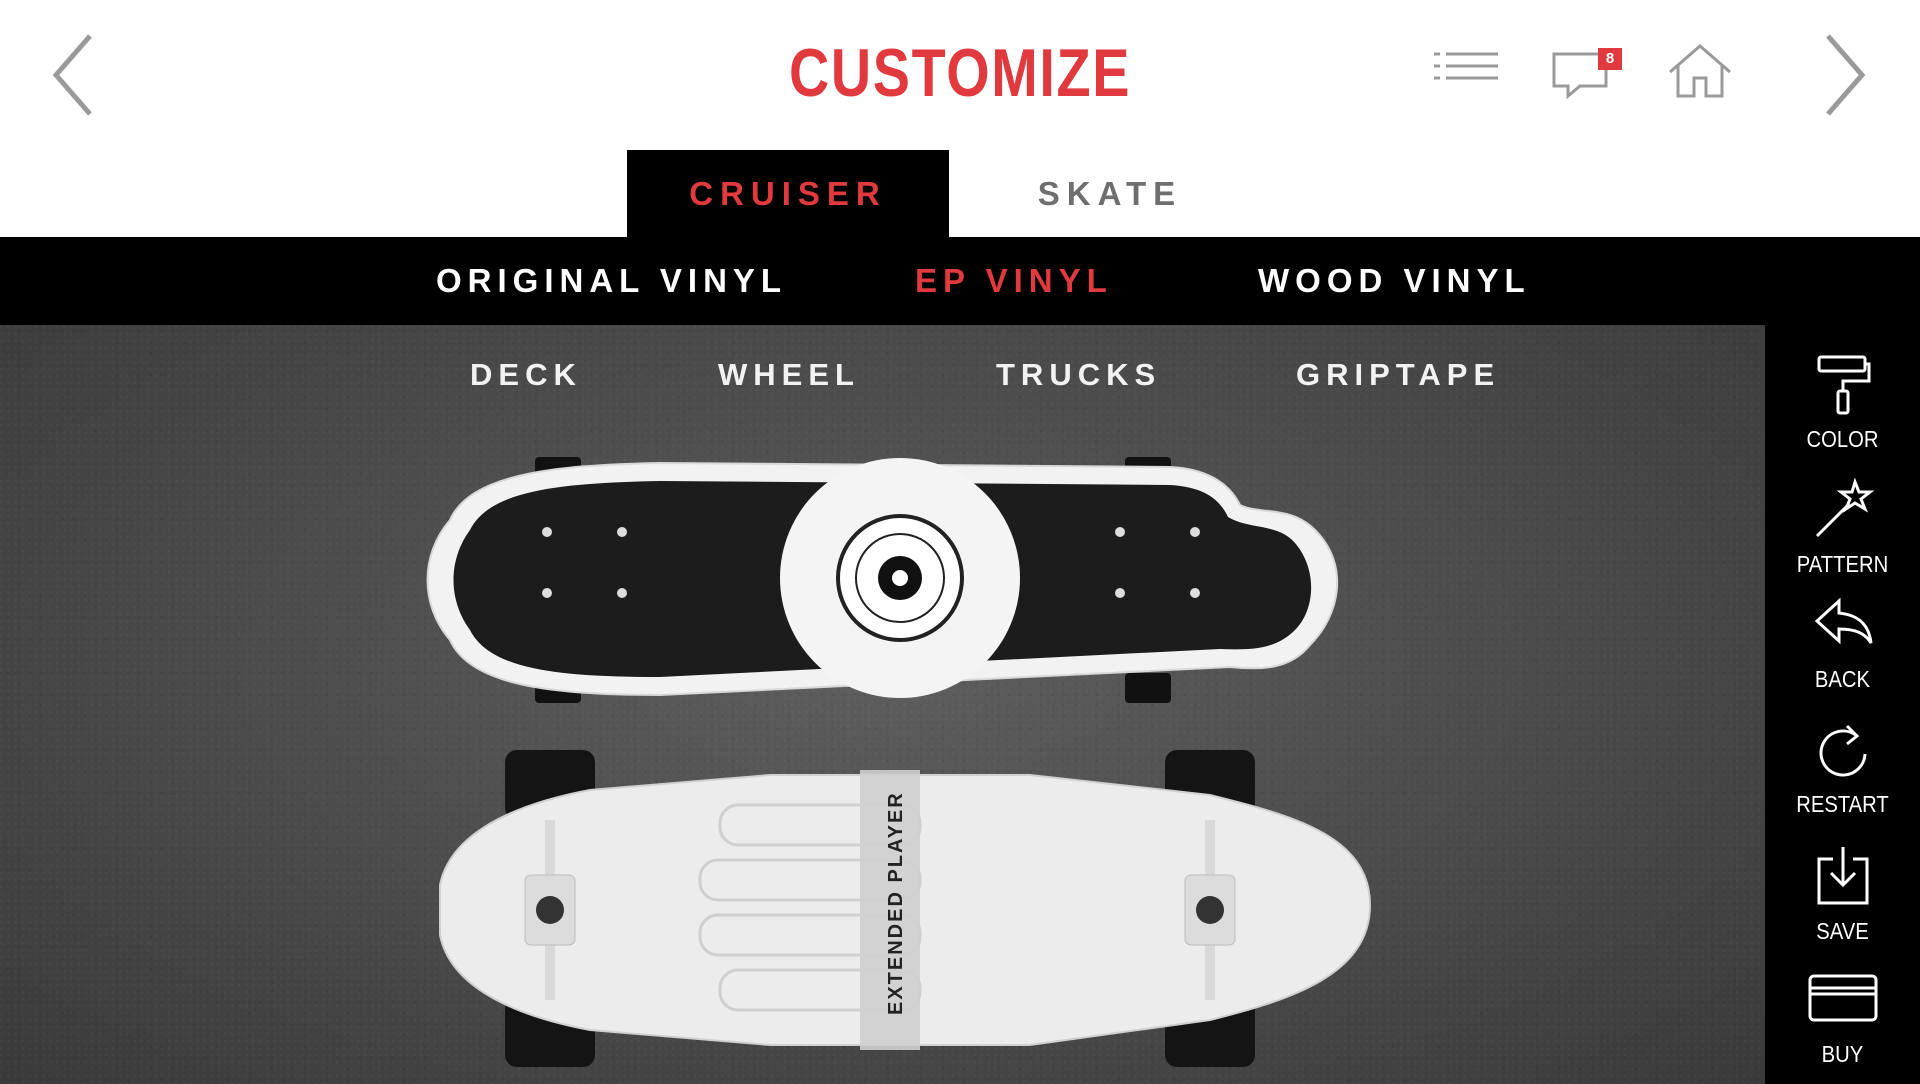 The image size is (1920, 1084). I want to click on vinyl-type-bar: ORIGINAL VINYL EP VINYL WOOD VINYL, so click(960, 281).